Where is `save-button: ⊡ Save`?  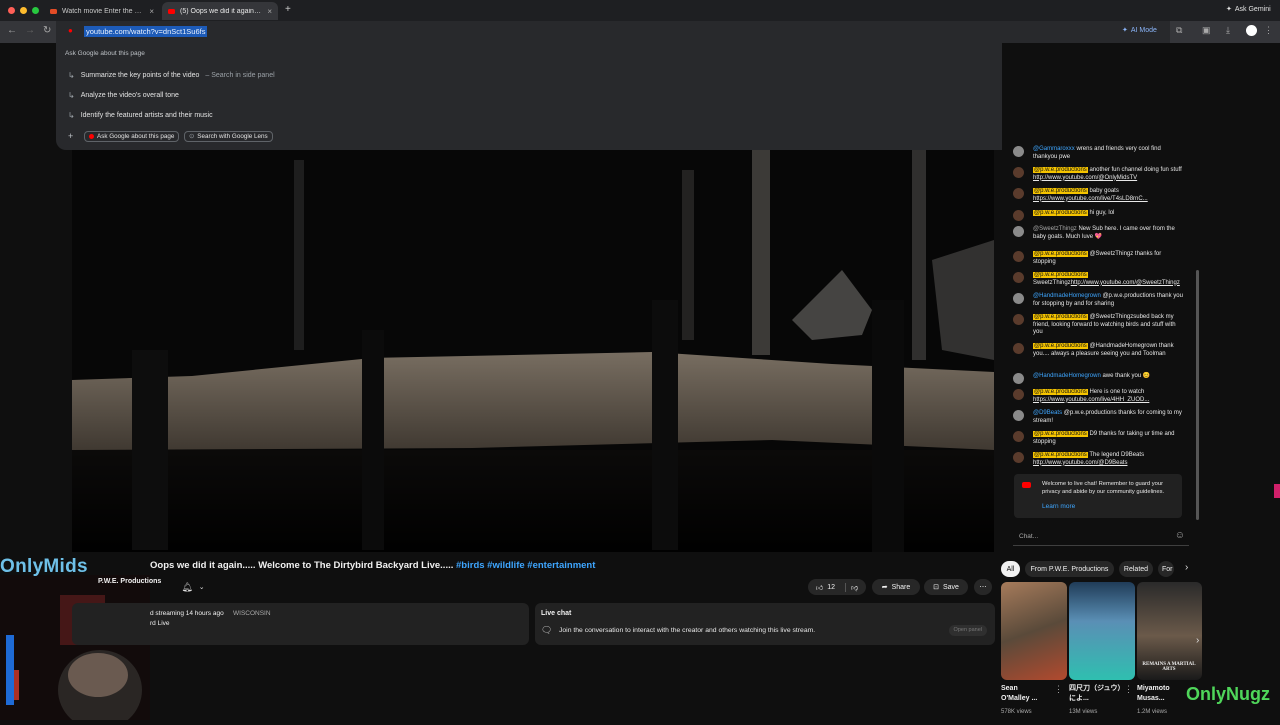 save-button: ⊡ Save is located at coordinates (946, 587).